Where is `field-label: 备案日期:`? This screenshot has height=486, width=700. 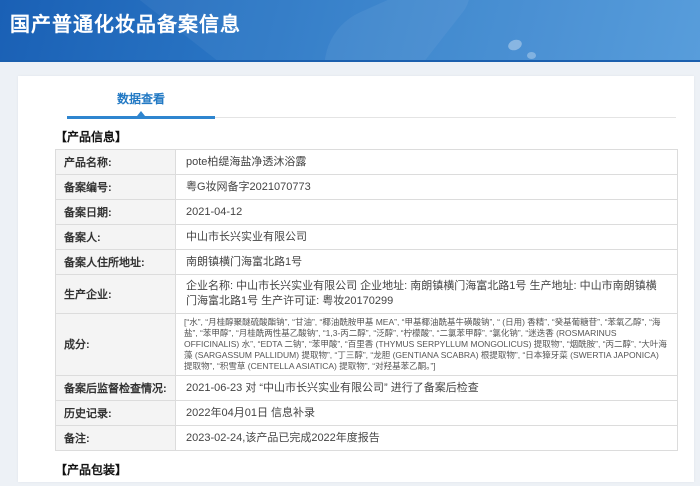
field-label: 备案日期: is located at coordinates (115, 212).